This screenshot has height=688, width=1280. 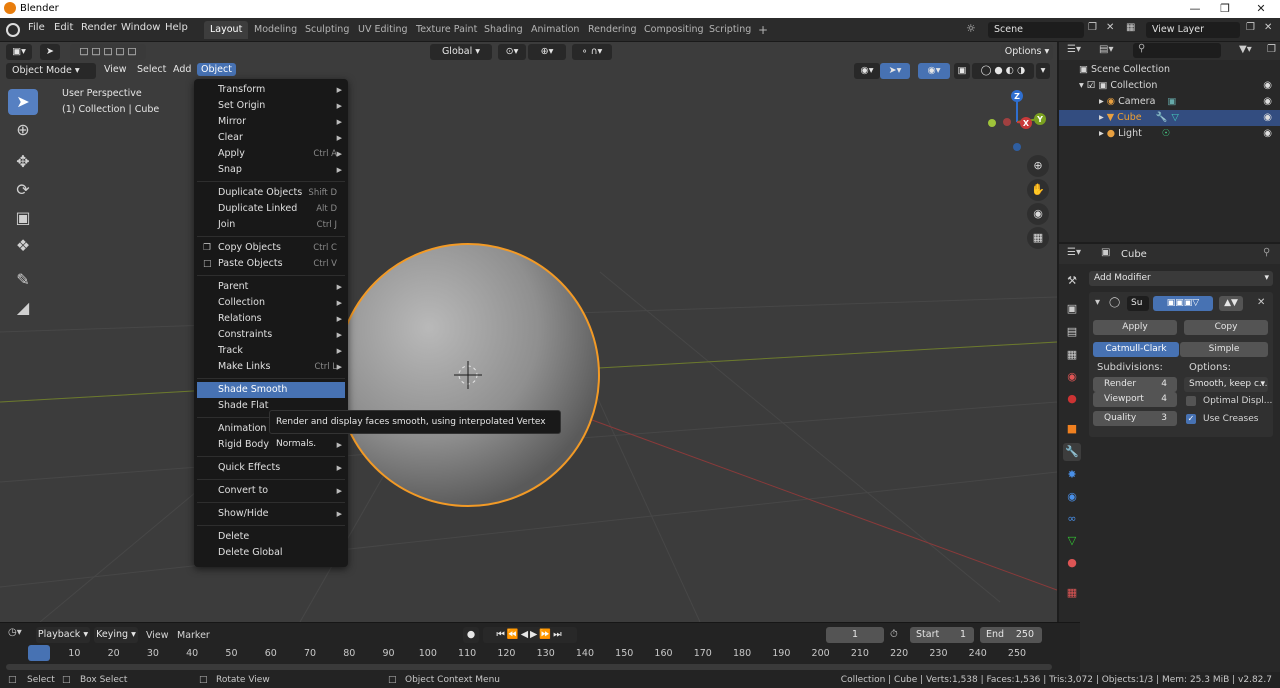 What do you see at coordinates (1036, 30) in the screenshot?
I see `scene-field: Scene` at bounding box center [1036, 30].